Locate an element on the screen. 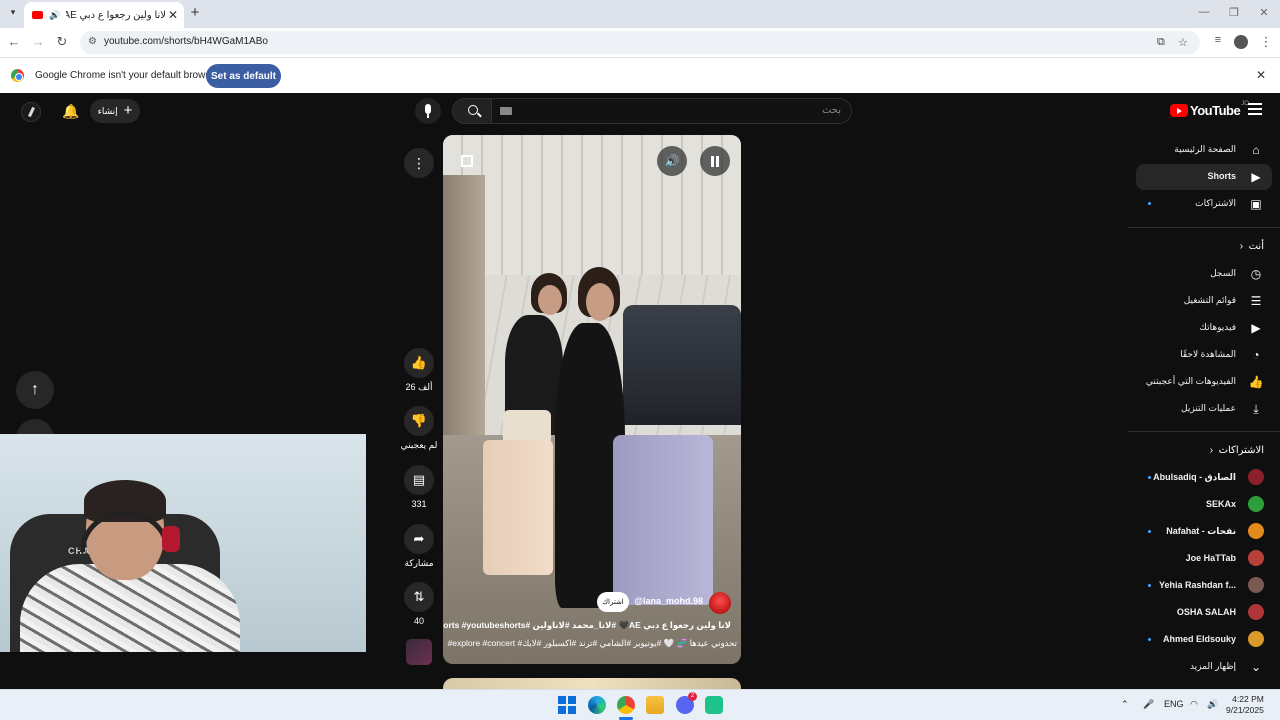  wifi-icon: ◠ is located at coordinates (1194, 704).